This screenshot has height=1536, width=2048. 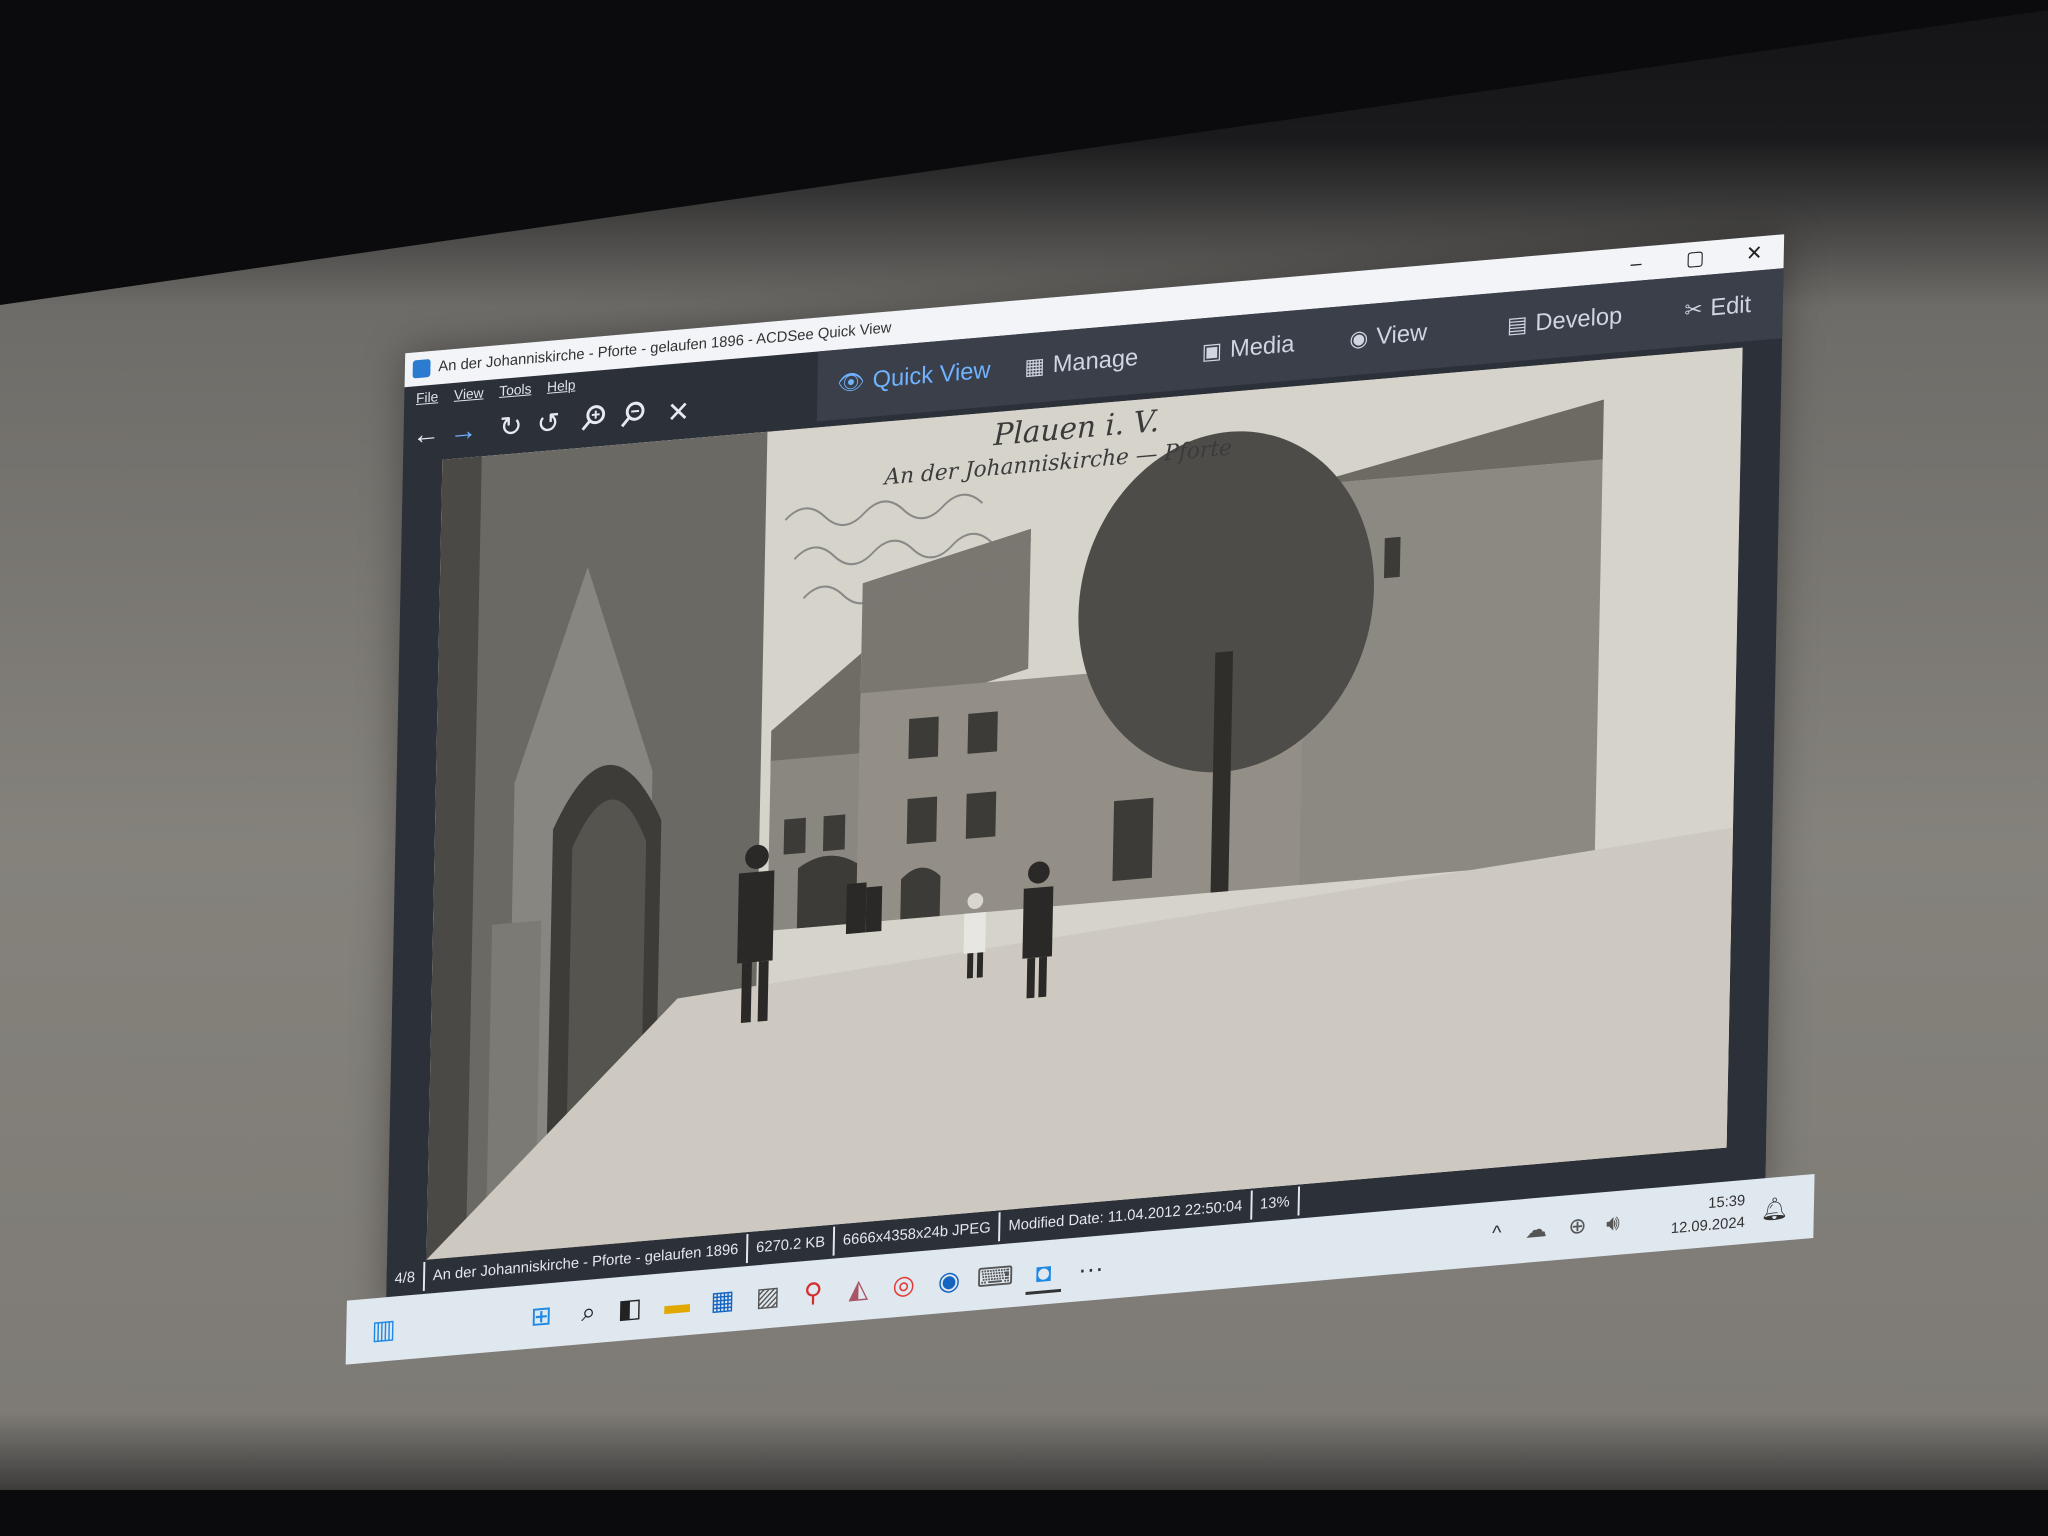 What do you see at coordinates (1577, 1226) in the screenshot?
I see `network-icon: ⊕` at bounding box center [1577, 1226].